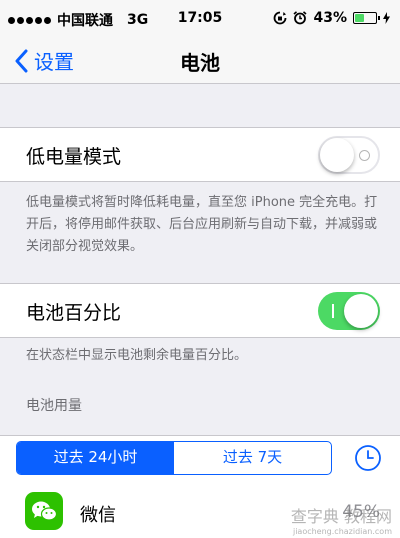 This screenshot has height=538, width=400. I want to click on battery-percentage-label: 电池百分比, so click(74, 313).